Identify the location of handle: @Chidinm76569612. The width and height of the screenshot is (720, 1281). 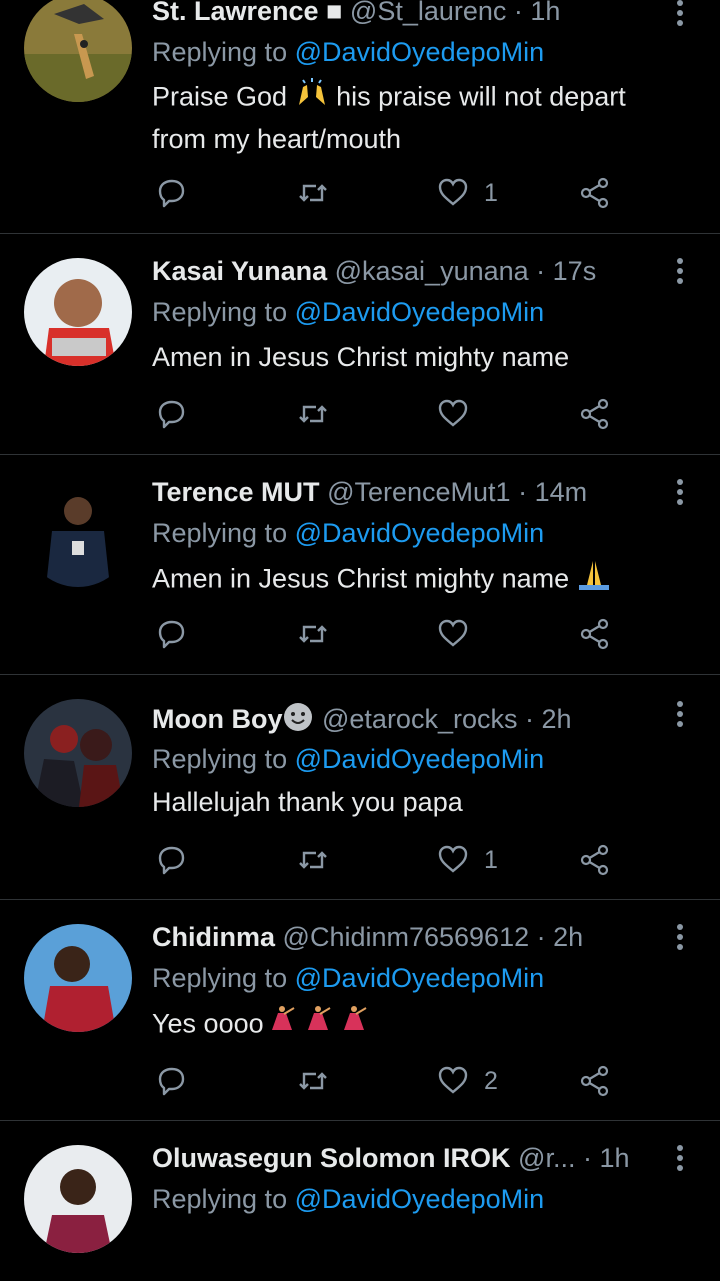
(406, 937).